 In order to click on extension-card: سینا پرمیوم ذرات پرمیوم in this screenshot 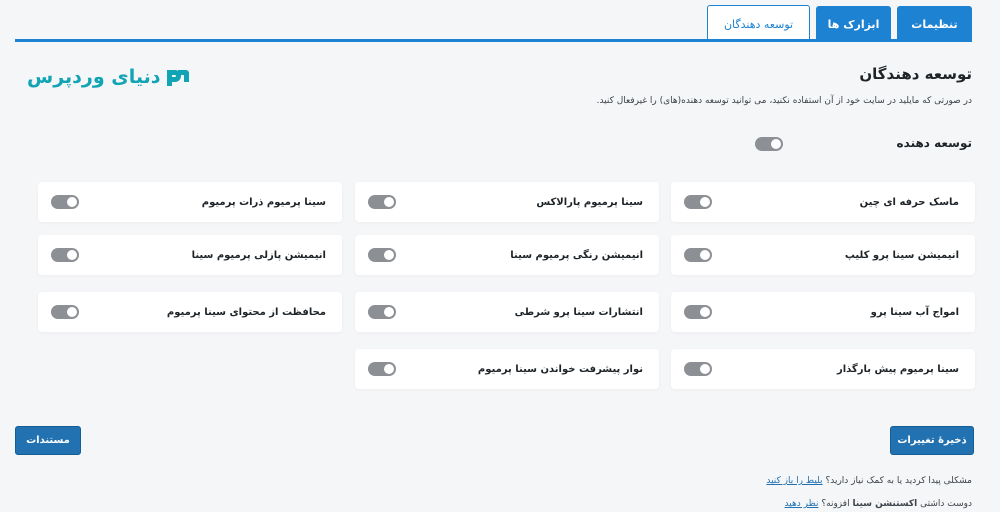, I will do `click(190, 202)`.